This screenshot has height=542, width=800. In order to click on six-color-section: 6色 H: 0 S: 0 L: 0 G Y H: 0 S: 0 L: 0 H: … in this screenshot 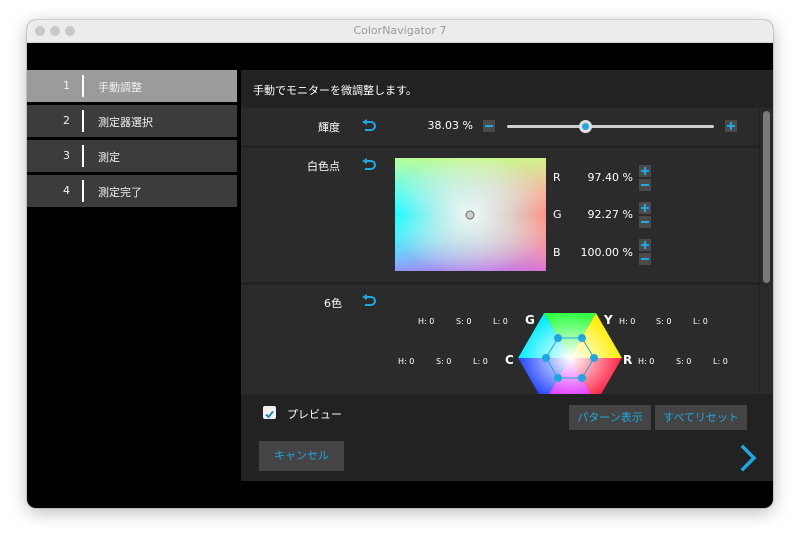, I will do `click(500, 339)`.